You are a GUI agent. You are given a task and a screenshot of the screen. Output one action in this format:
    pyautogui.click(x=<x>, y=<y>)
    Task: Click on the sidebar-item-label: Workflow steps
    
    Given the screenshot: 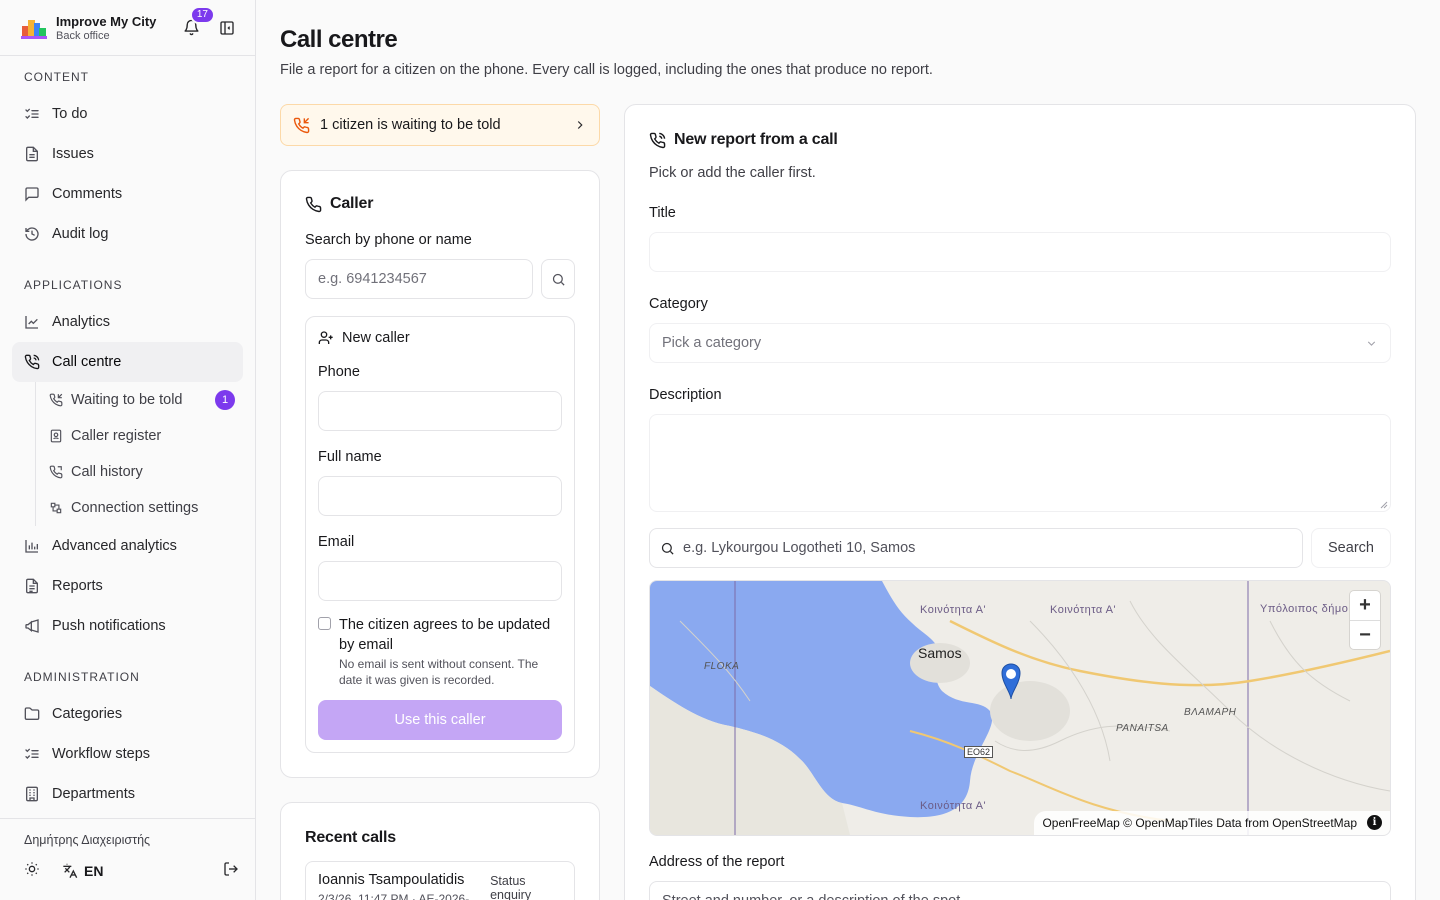 What is the action you would take?
    pyautogui.click(x=101, y=754)
    